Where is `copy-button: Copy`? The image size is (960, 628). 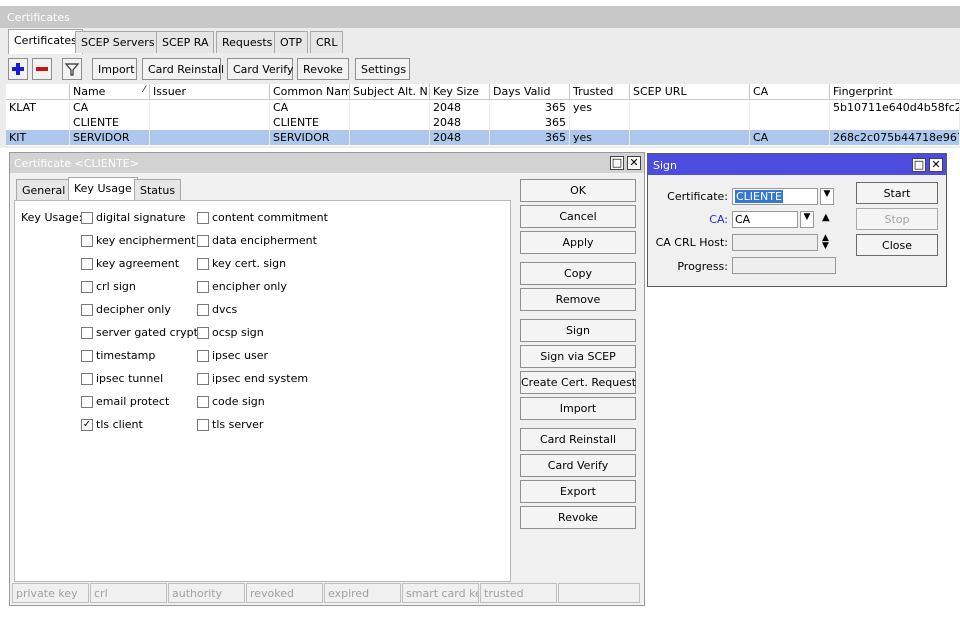
copy-button: Copy is located at coordinates (578, 273).